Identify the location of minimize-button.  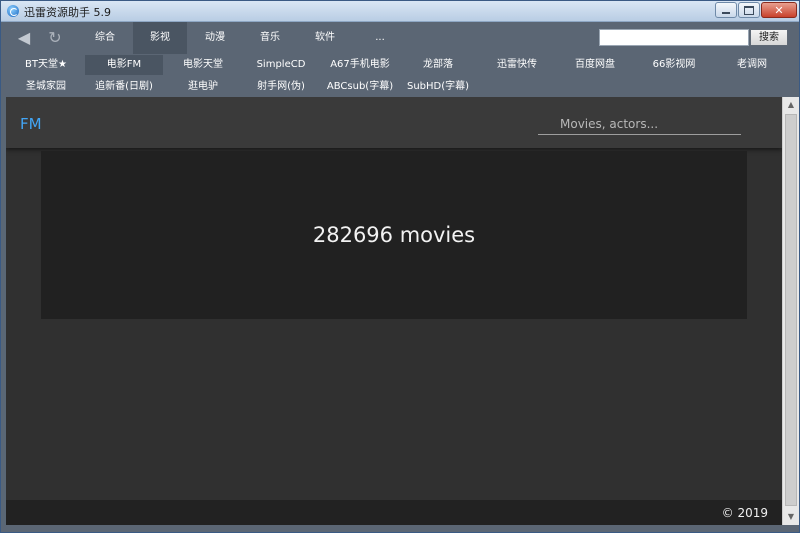
(726, 10).